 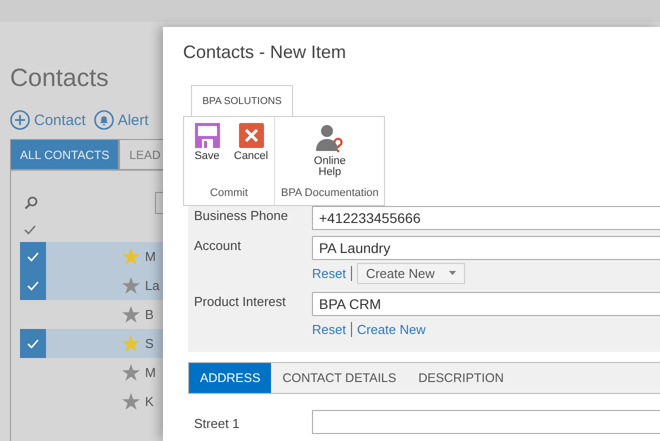 I want to click on field-label: Product Interest, so click(x=240, y=302).